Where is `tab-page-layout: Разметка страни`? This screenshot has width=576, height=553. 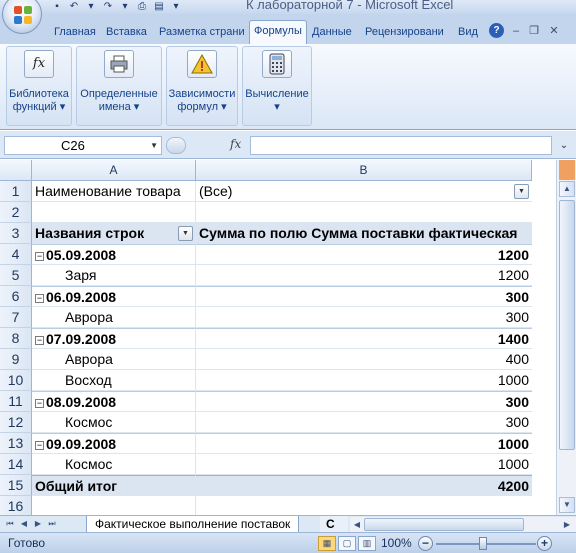 tab-page-layout: Разметка страни is located at coordinates (200, 33).